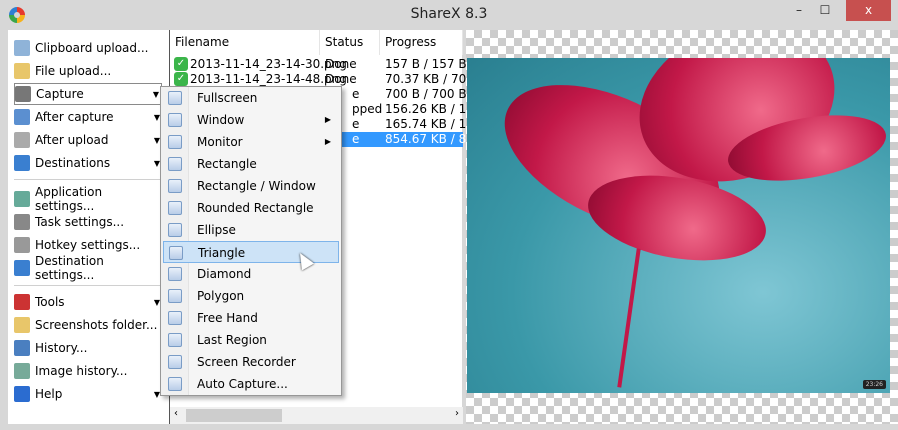 The image size is (898, 430). I want to click on minimize-button: –, so click(799, 10).